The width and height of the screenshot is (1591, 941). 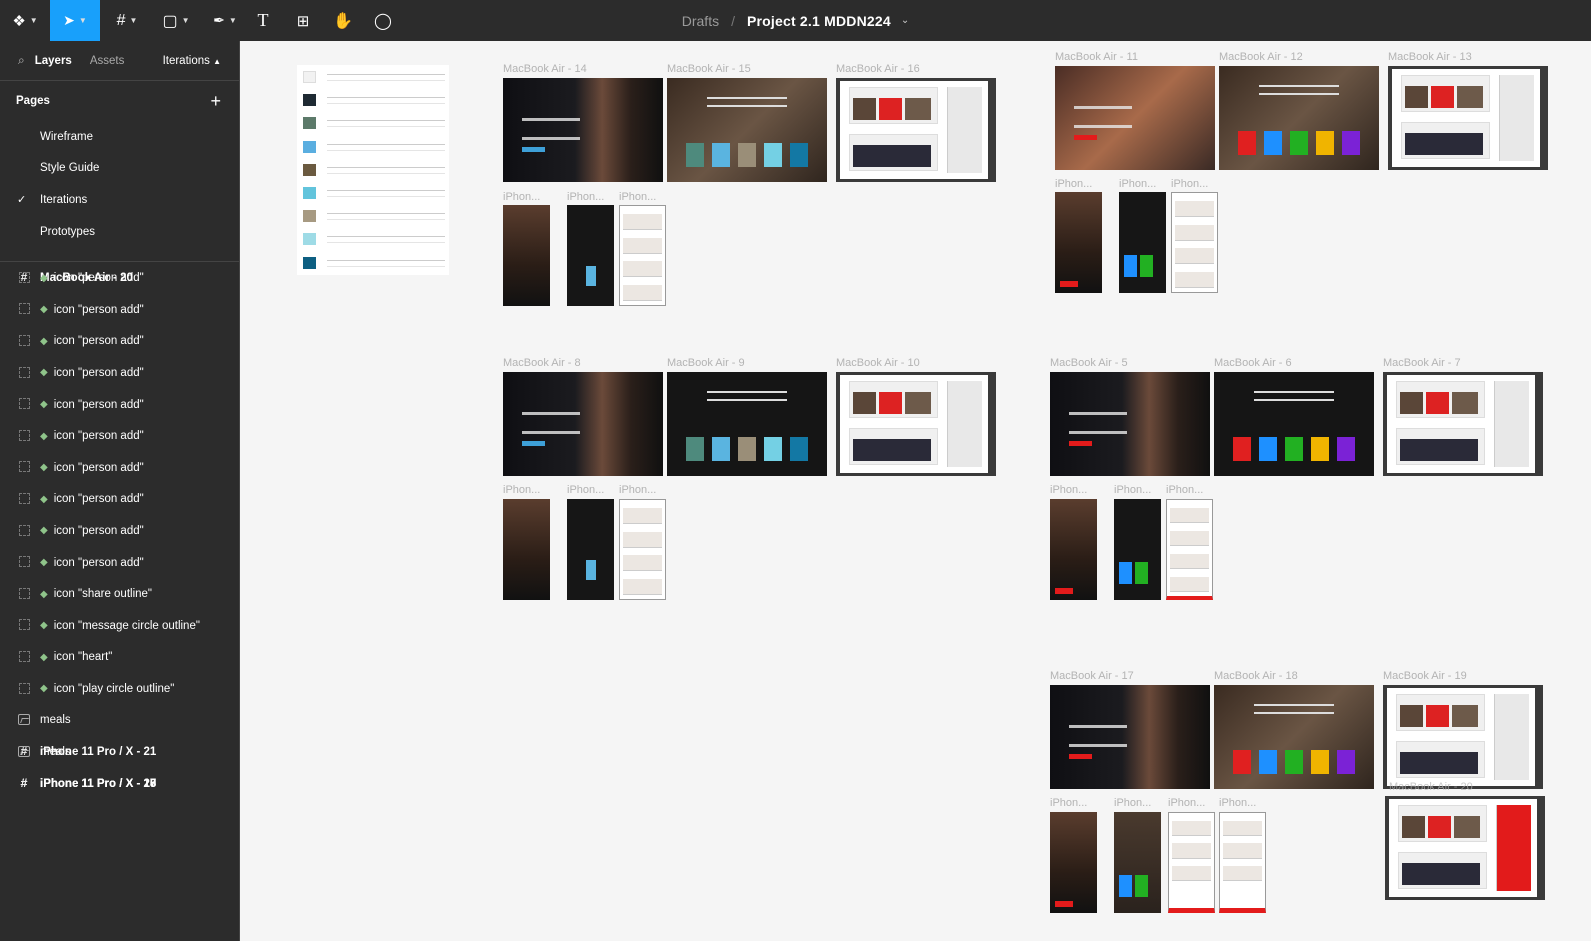 What do you see at coordinates (53, 61) in the screenshot?
I see `tab-layers: Layers` at bounding box center [53, 61].